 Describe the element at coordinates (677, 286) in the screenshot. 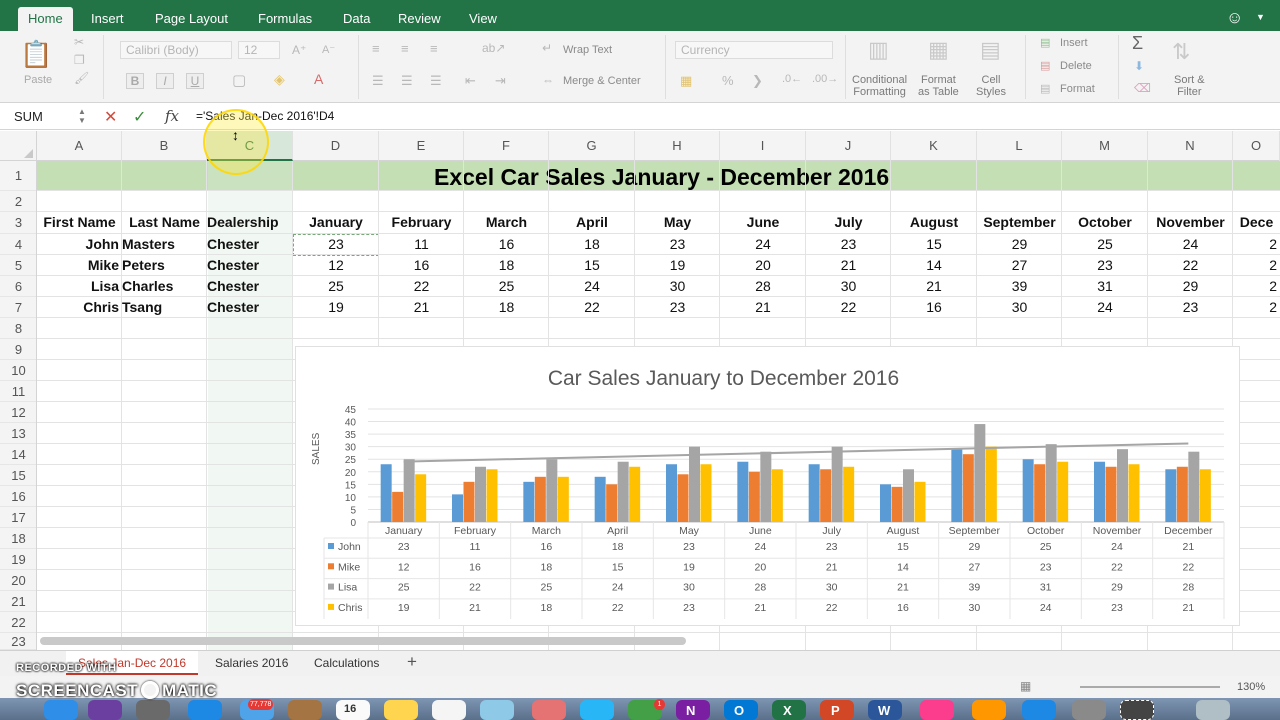

I see `cell-sales-h: 30` at that location.